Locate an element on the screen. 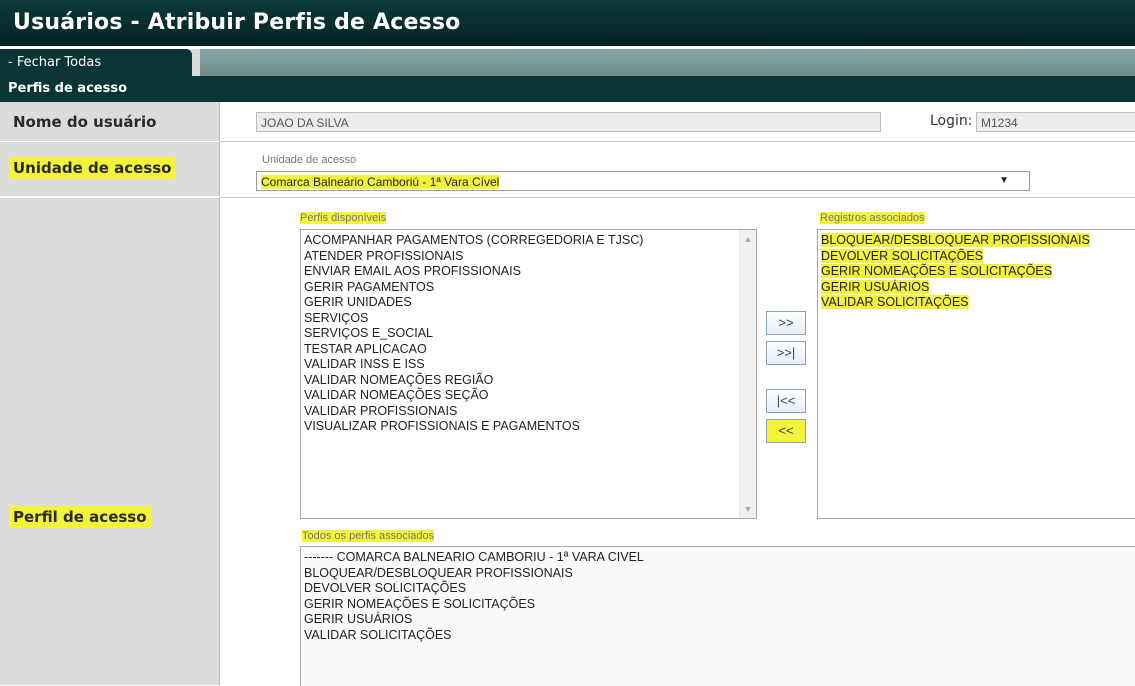 Image resolution: width=1135 pixels, height=686 pixels. list-item: VALIDAR PROFISSIONAIS is located at coordinates (528, 412).